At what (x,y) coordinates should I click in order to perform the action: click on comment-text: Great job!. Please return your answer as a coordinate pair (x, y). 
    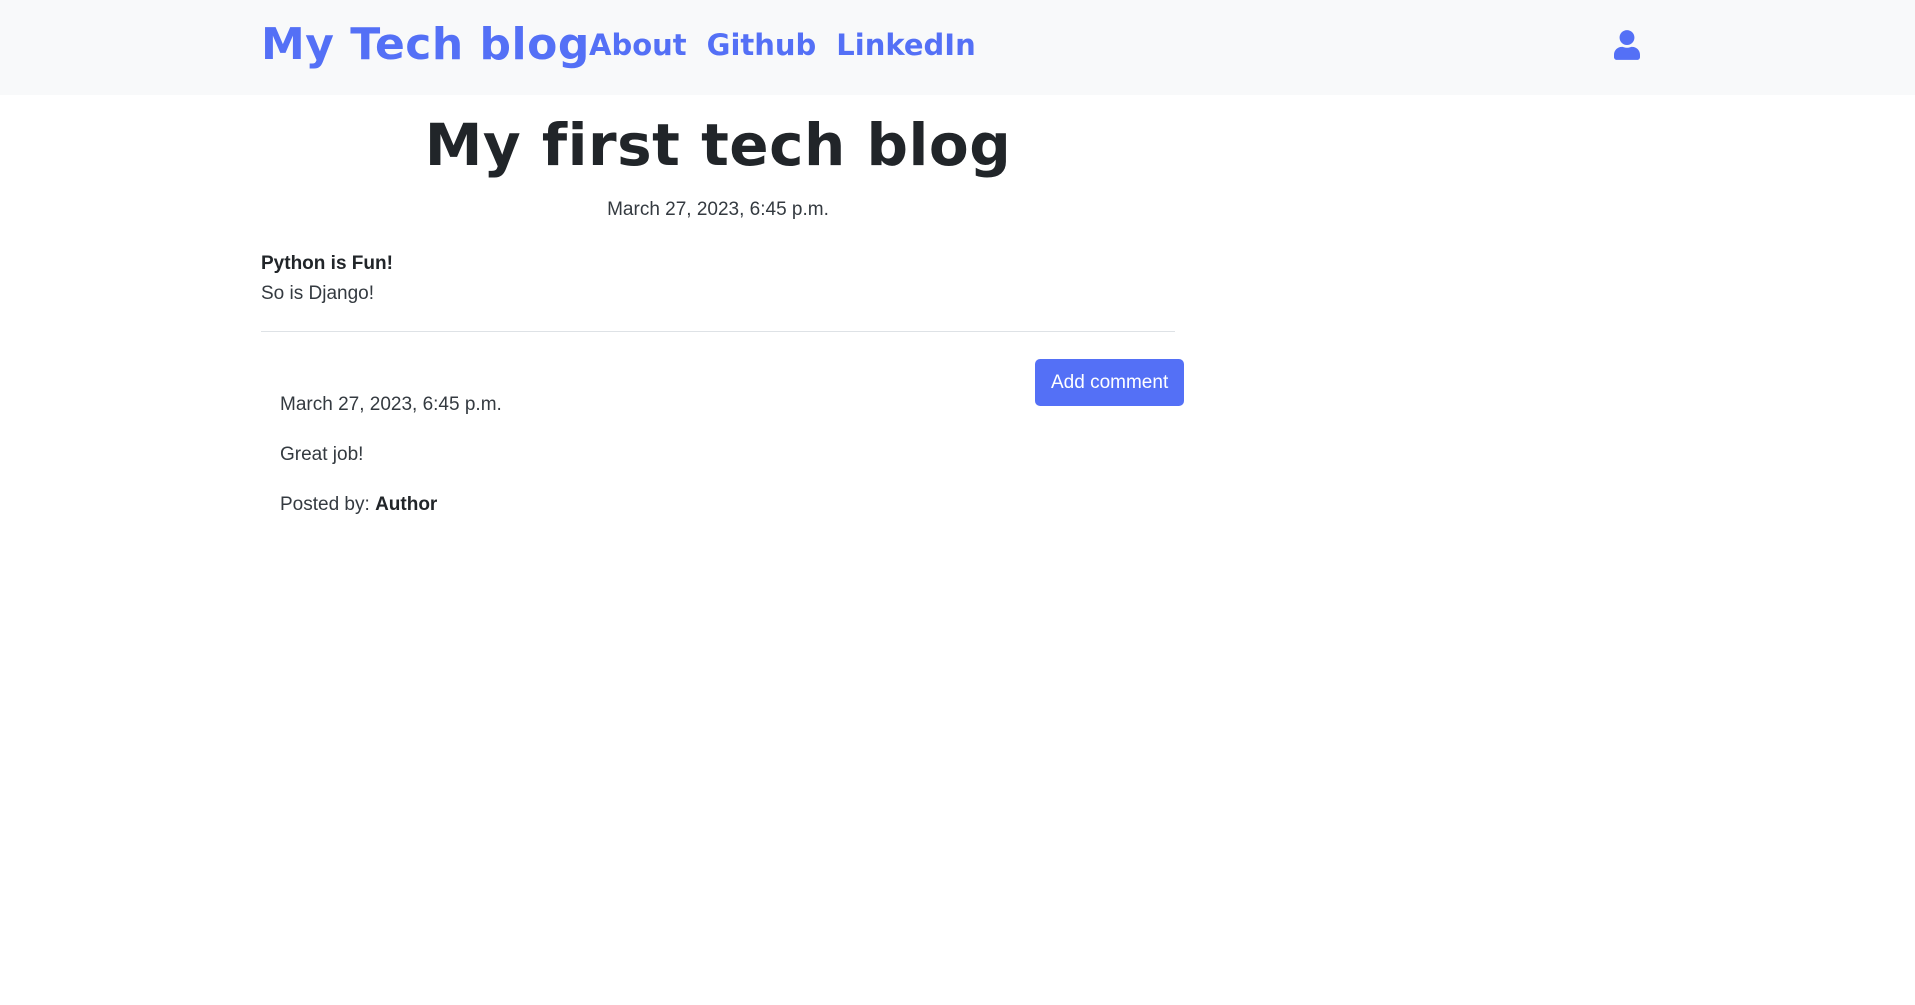
    Looking at the image, I should click on (322, 454).